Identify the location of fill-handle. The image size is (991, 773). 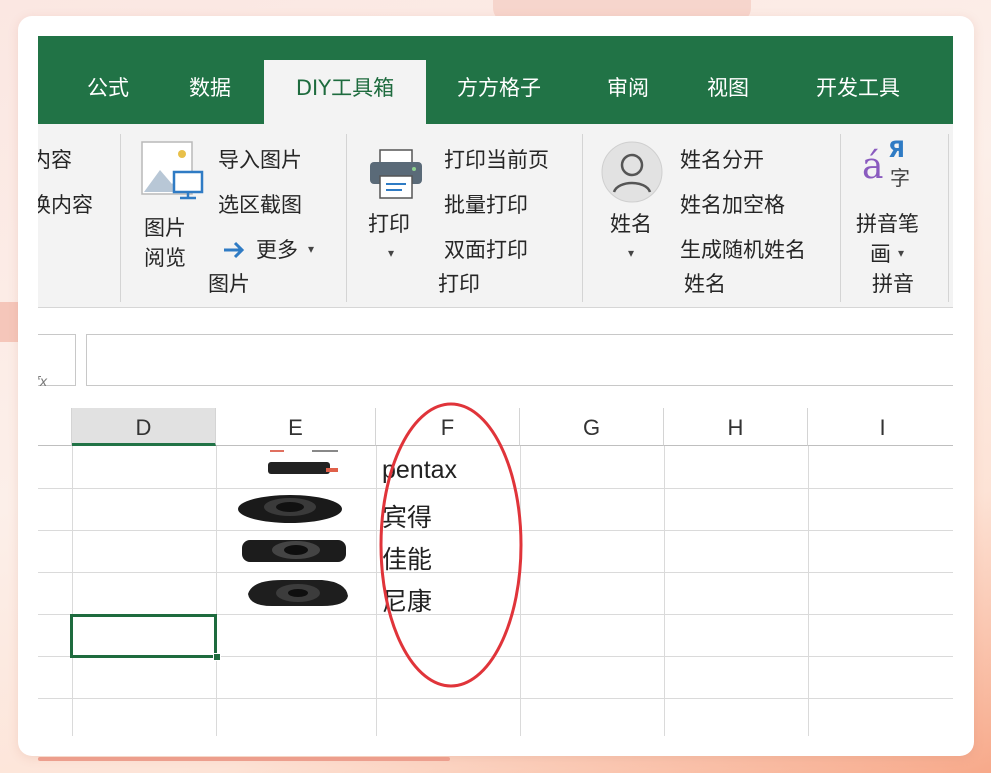
(217, 657).